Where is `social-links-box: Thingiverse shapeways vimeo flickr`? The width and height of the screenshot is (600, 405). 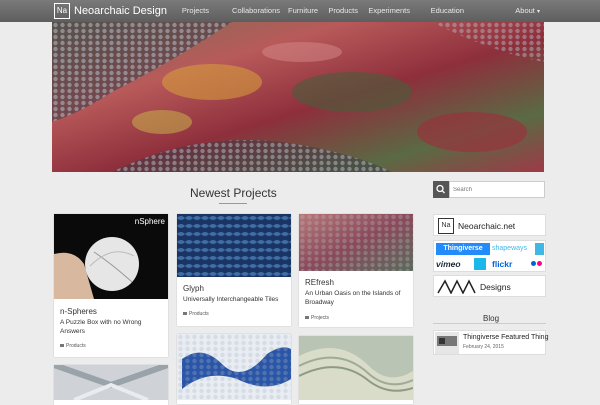 social-links-box: Thingiverse shapeways vimeo flickr is located at coordinates (489, 256).